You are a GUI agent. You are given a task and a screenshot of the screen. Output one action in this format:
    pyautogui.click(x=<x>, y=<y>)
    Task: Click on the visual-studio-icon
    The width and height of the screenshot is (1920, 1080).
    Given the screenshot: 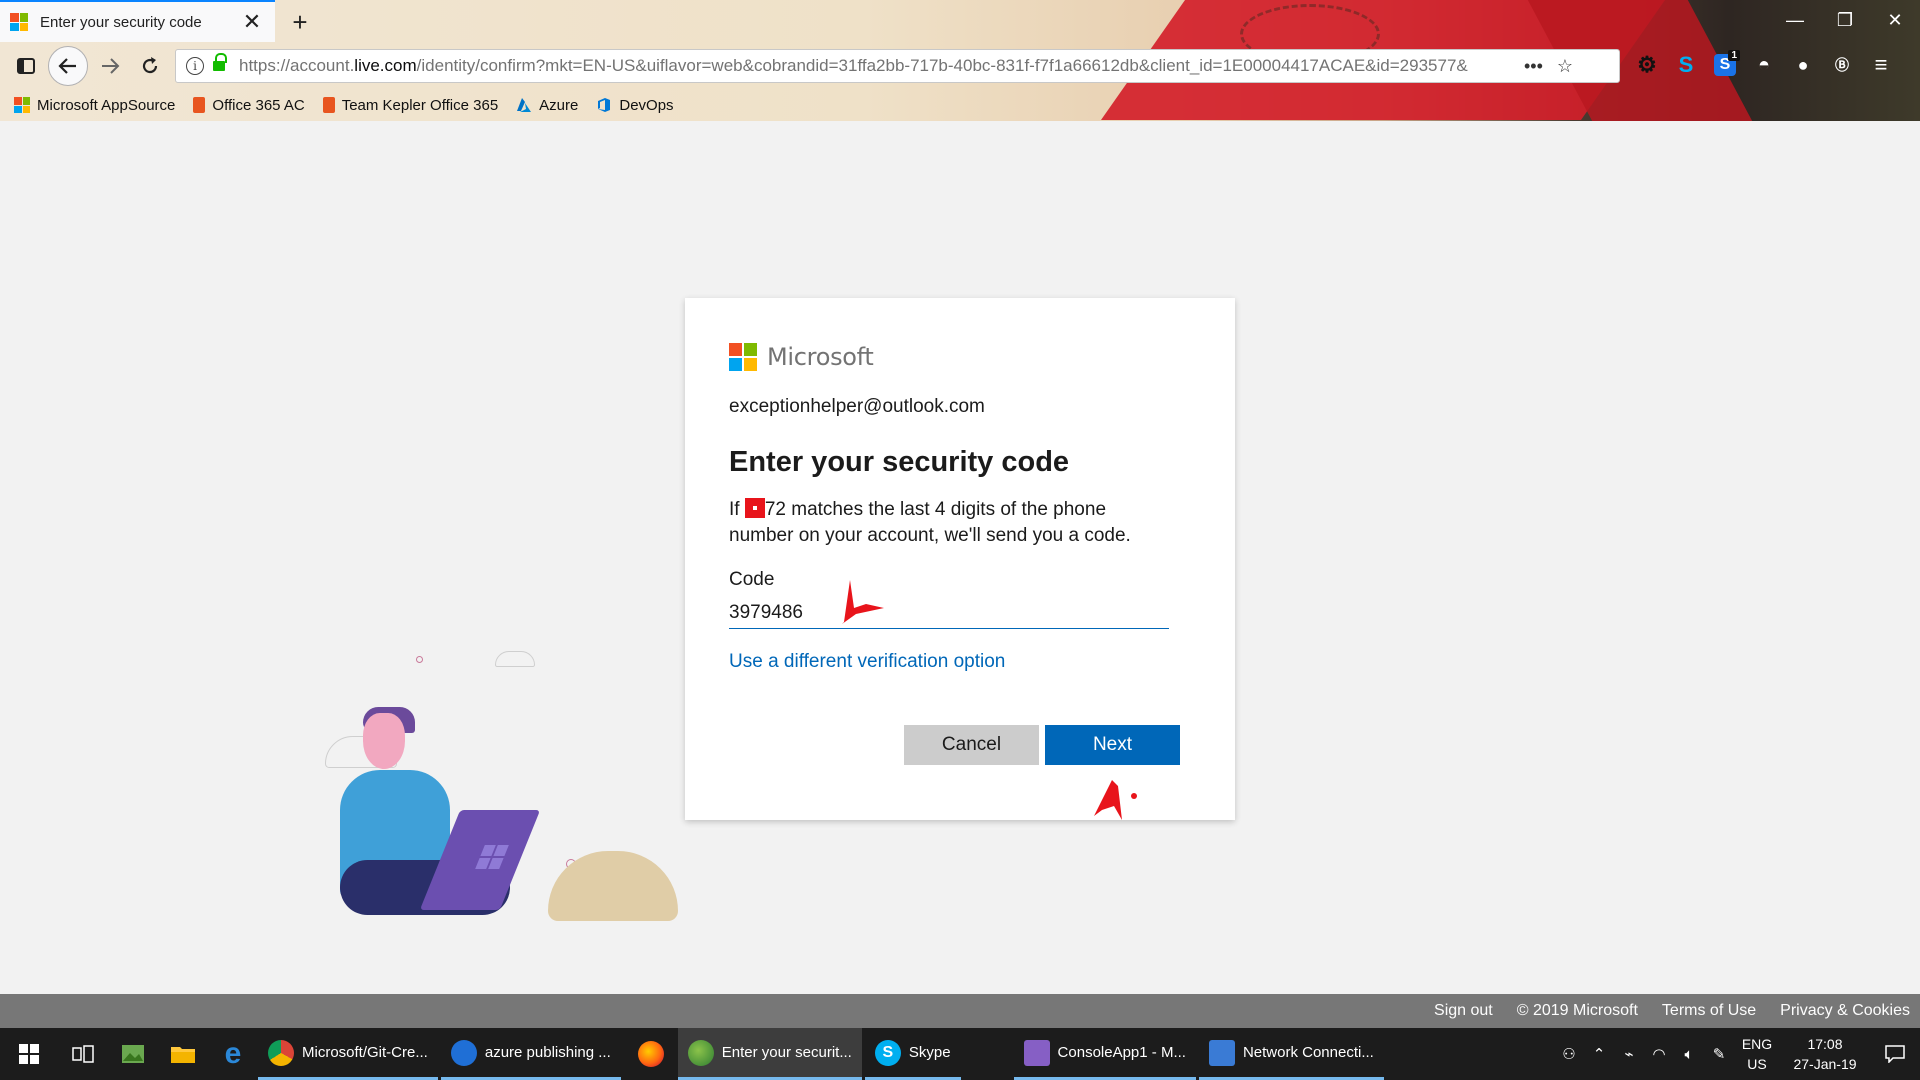 What is the action you would take?
    pyautogui.click(x=1036, y=1052)
    